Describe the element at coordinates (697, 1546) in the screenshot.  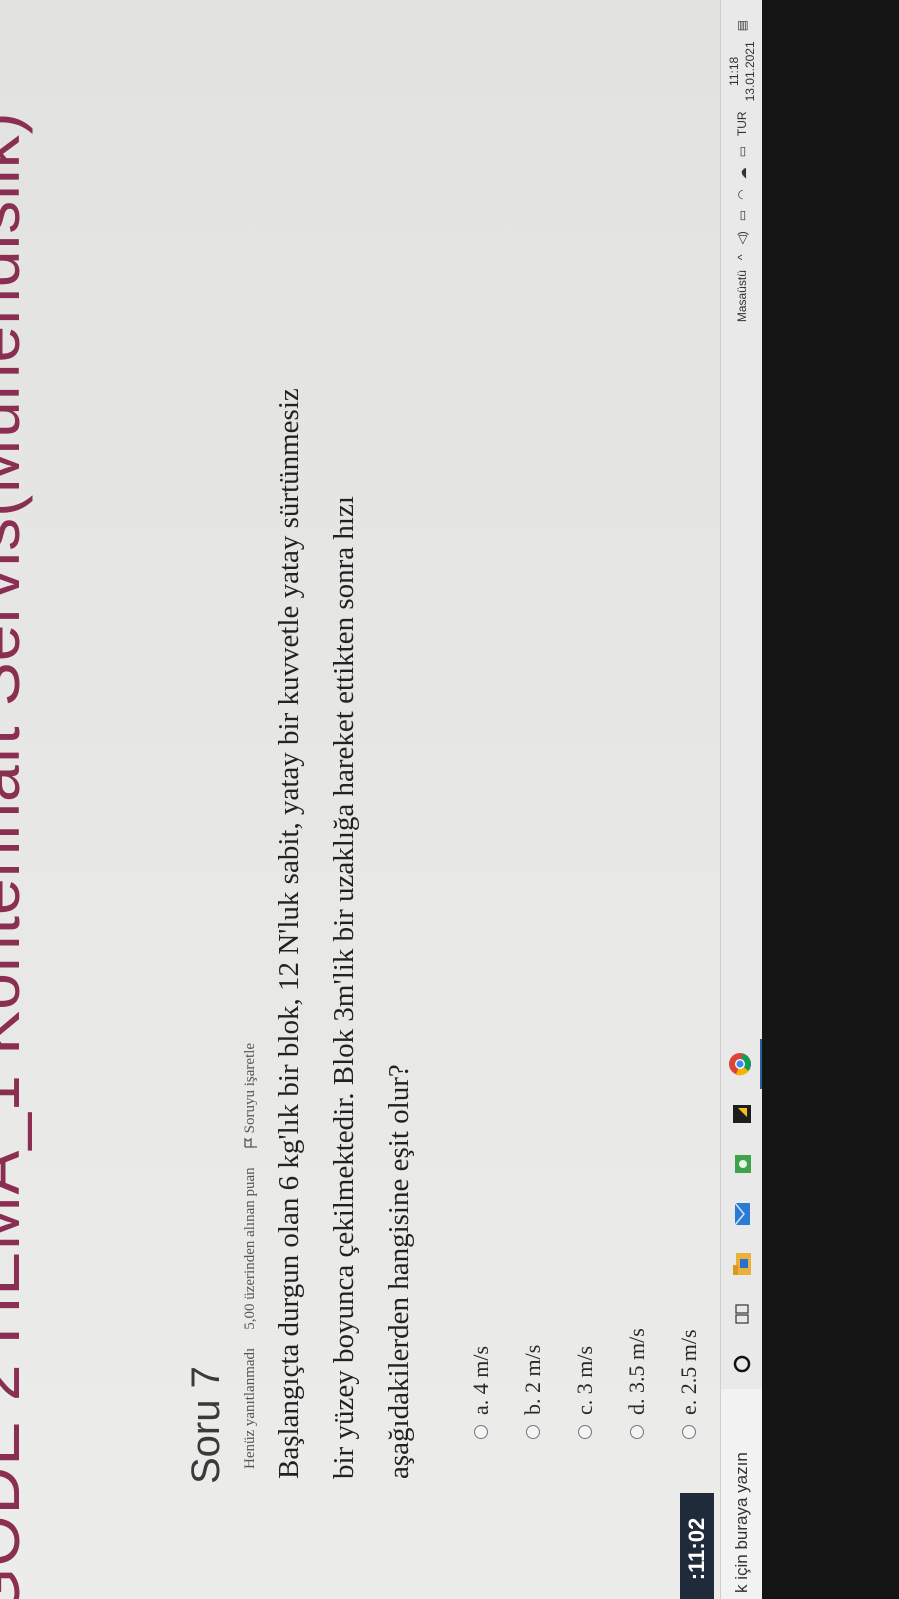
I see `timer-chip: :11:02` at that location.